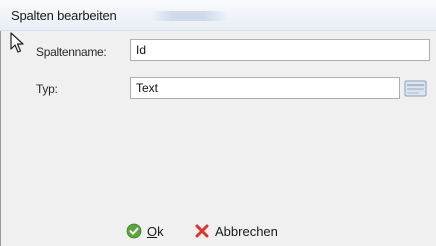 The image size is (436, 246). What do you see at coordinates (202, 231) in the screenshot?
I see `x-icon` at bounding box center [202, 231].